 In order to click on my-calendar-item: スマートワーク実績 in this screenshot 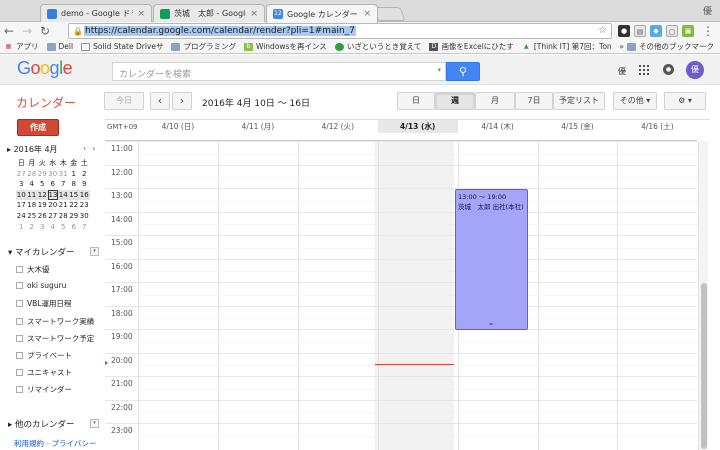, I will do `click(55, 321)`.